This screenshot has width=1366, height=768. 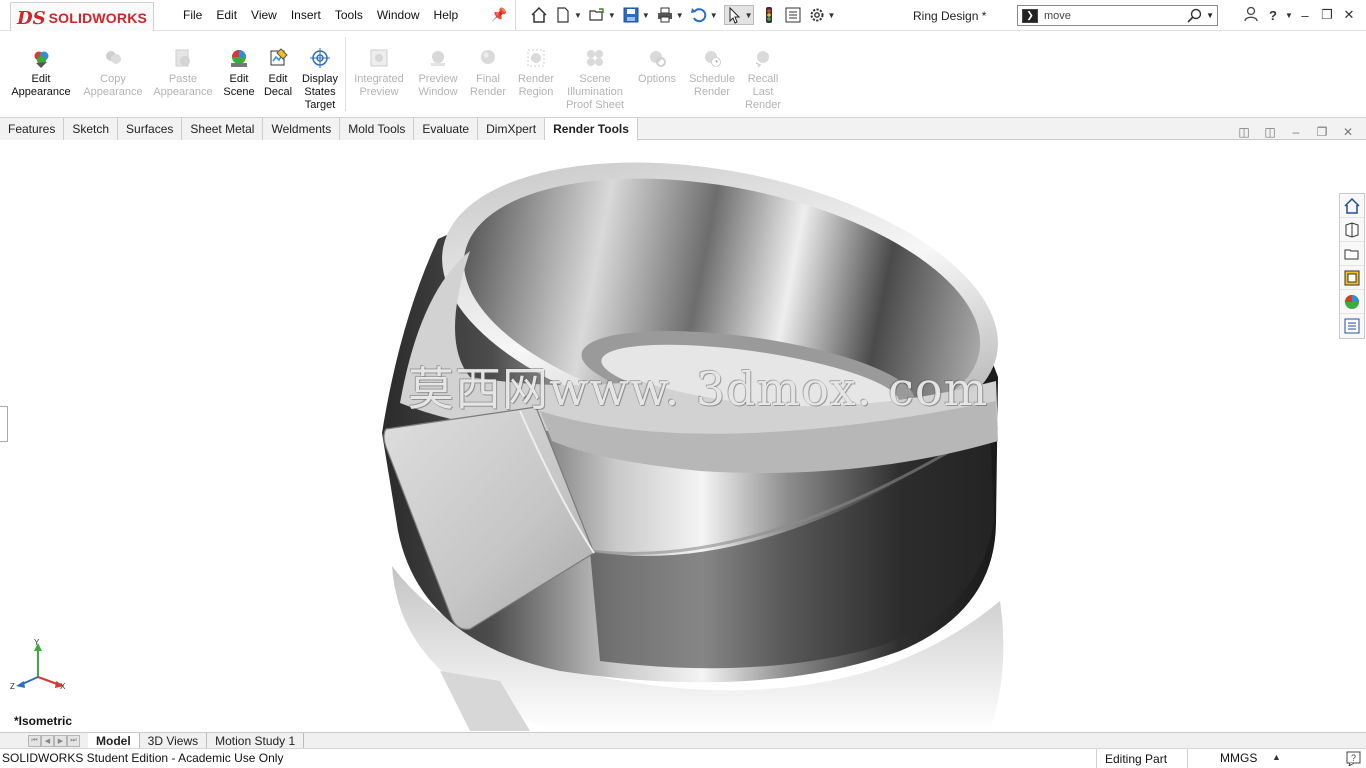 What do you see at coordinates (488, 85) in the screenshot?
I see `final-render-label: Final Render` at bounding box center [488, 85].